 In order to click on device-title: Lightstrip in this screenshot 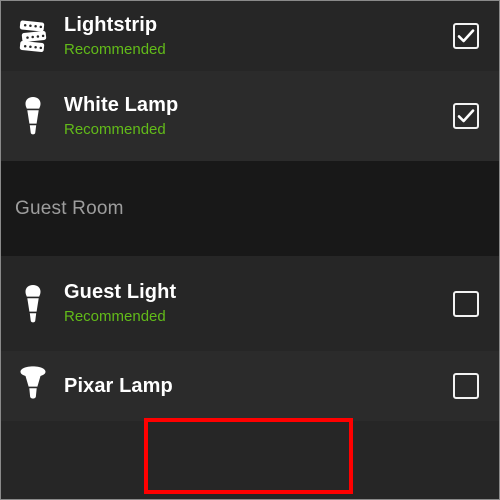, I will do `click(111, 24)`.